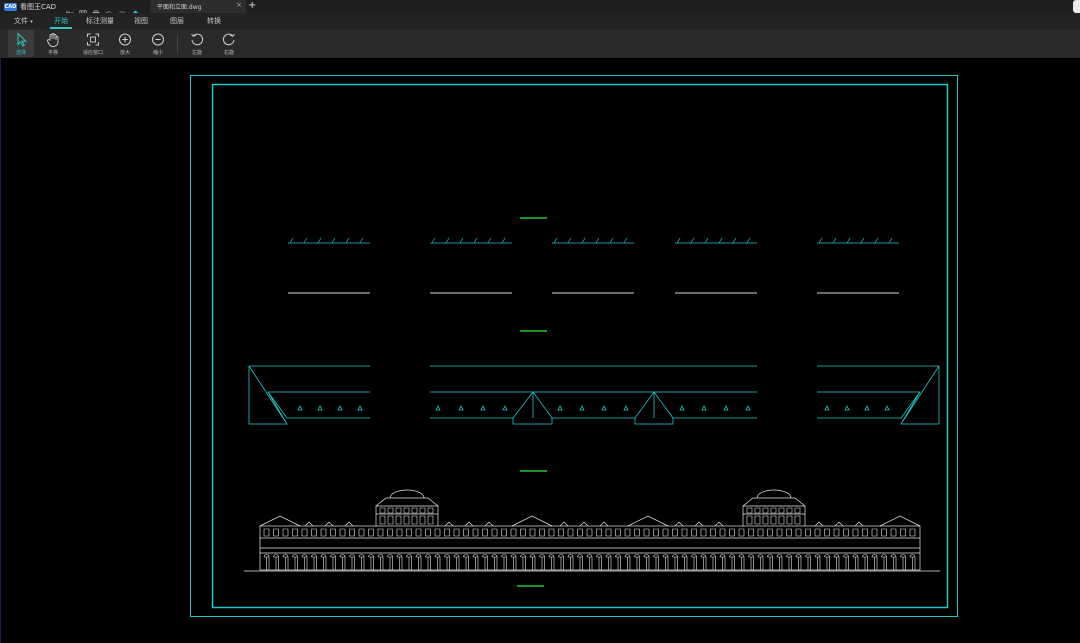  What do you see at coordinates (197, 39) in the screenshot?
I see `rotate-left-icon` at bounding box center [197, 39].